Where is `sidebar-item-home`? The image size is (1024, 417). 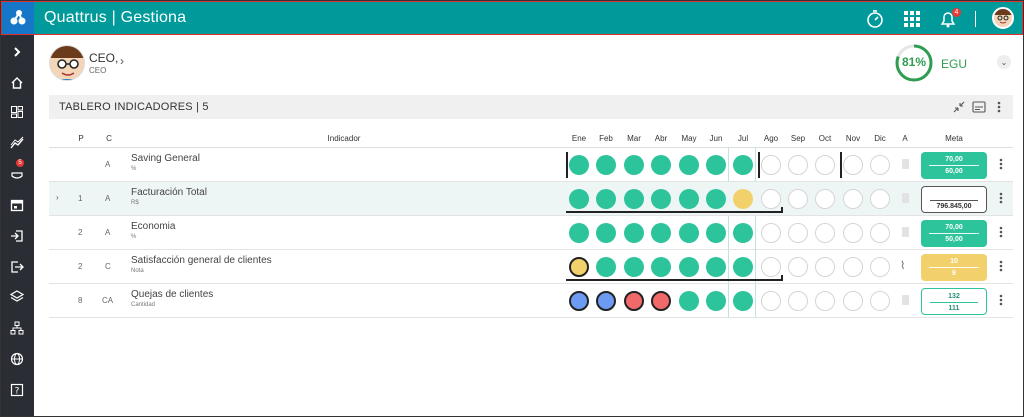 sidebar-item-home is located at coordinates (17, 83).